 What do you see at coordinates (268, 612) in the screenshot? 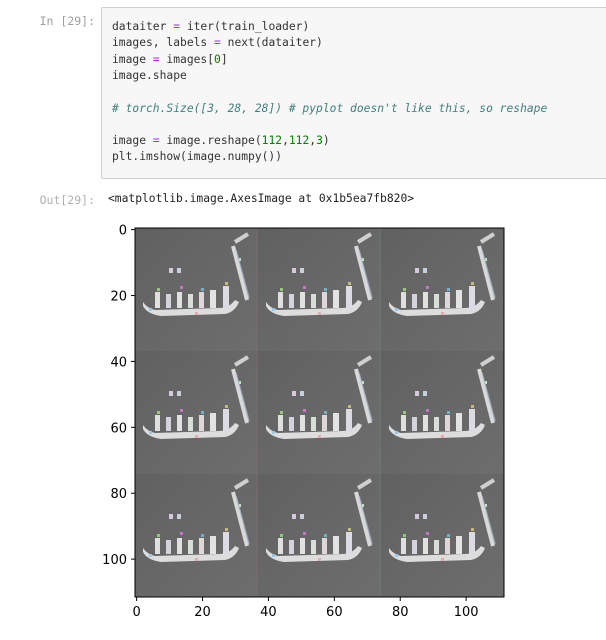
I see `x-tick-label: 40` at bounding box center [268, 612].